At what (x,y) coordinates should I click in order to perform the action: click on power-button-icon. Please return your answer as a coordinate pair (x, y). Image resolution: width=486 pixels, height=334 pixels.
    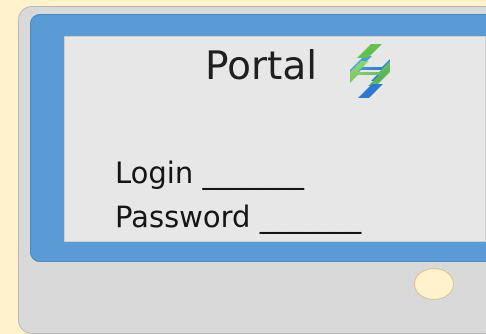
    Looking at the image, I should click on (434, 284).